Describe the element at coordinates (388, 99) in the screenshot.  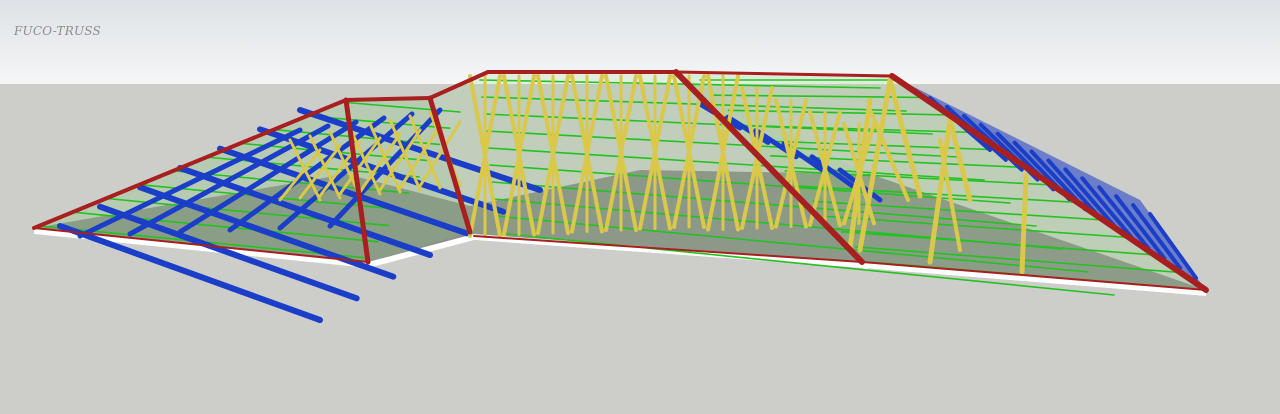
I see `ridge-beam` at that location.